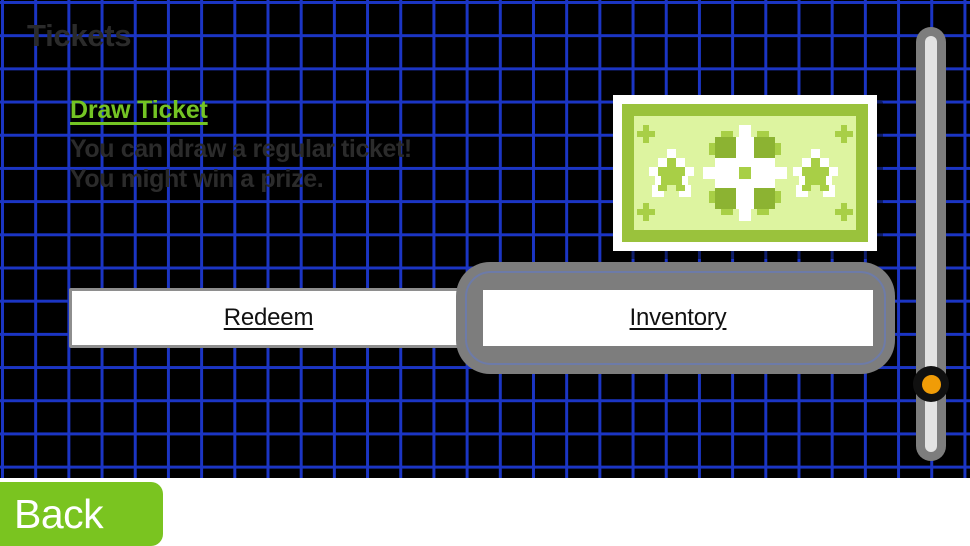 This screenshot has height=546, width=970. Describe the element at coordinates (931, 244) in the screenshot. I see `vertical-scrollbar` at that location.